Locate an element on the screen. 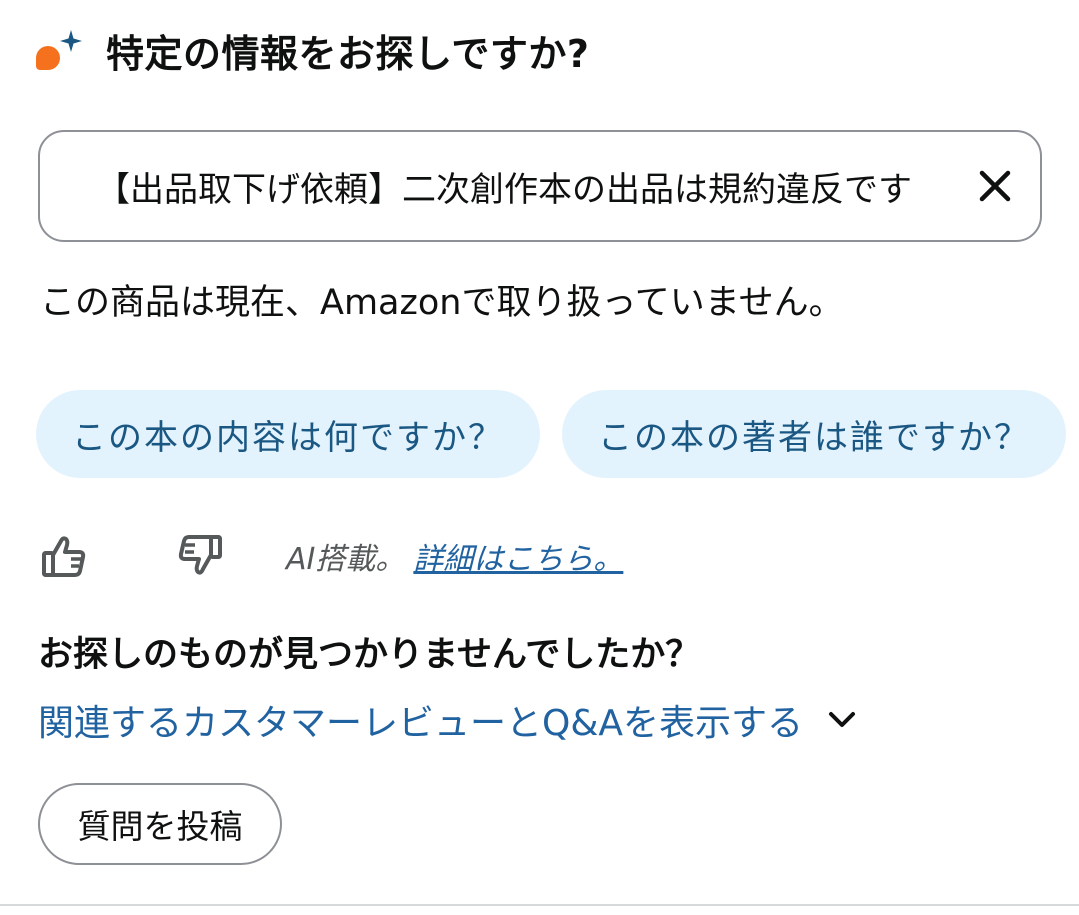  feedback-row: AI搭載。 詳細はこちら。 is located at coordinates (331, 556).